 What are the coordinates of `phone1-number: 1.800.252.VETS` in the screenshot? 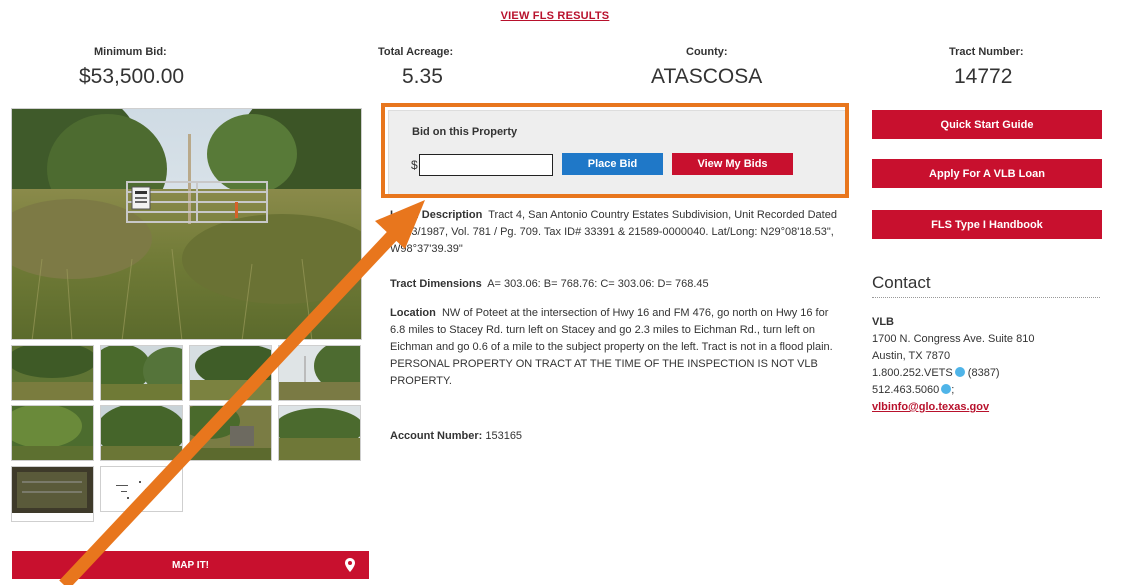 It's located at (912, 373).